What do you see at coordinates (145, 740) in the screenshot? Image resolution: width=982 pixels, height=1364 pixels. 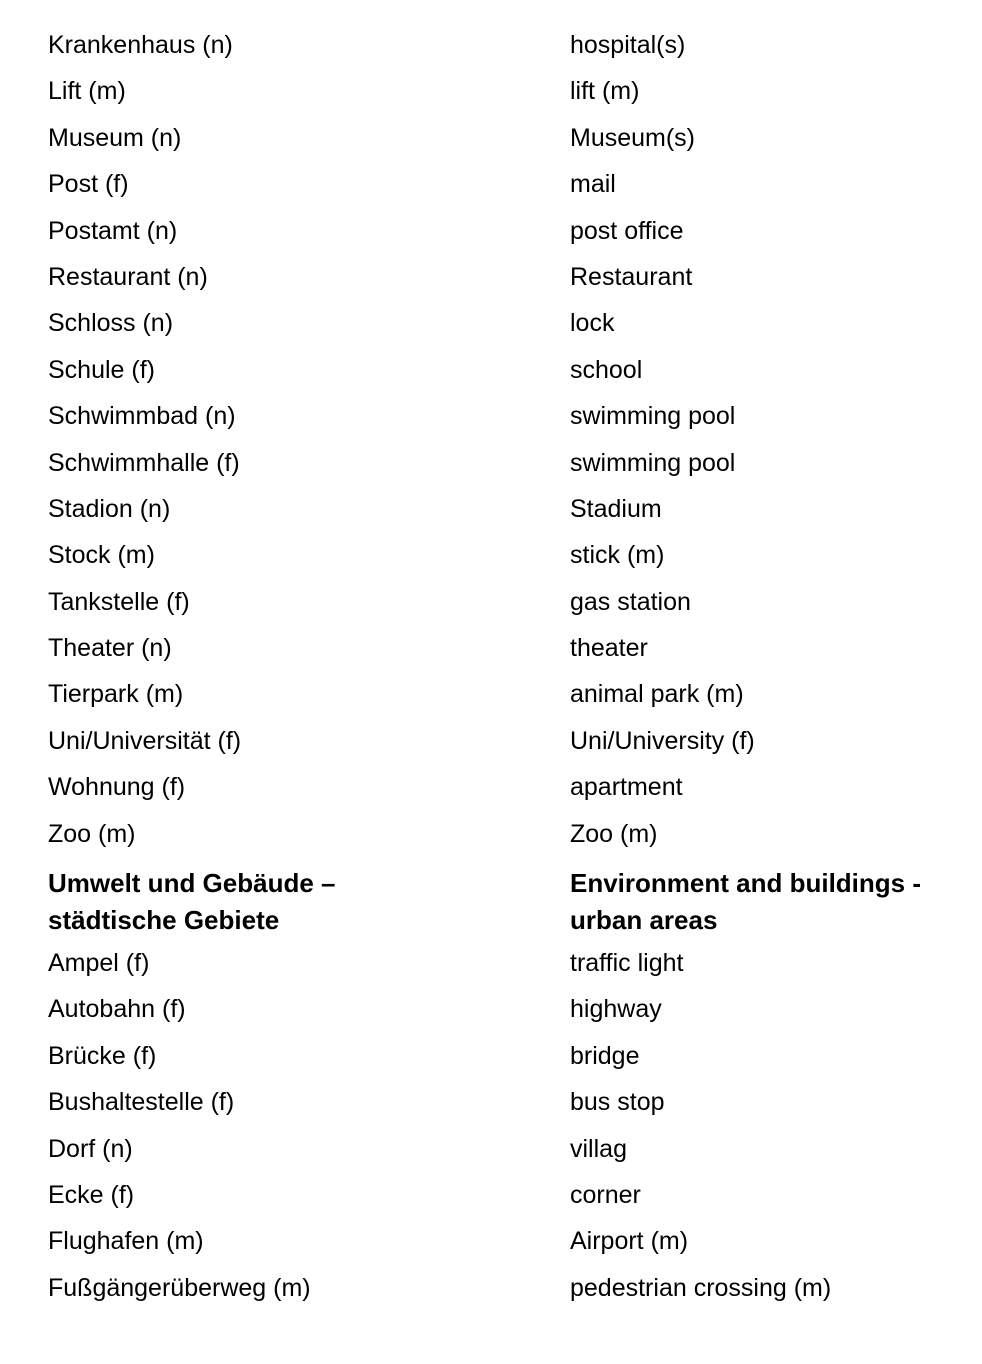 I see `german-term: Uni/Universität (f)` at bounding box center [145, 740].